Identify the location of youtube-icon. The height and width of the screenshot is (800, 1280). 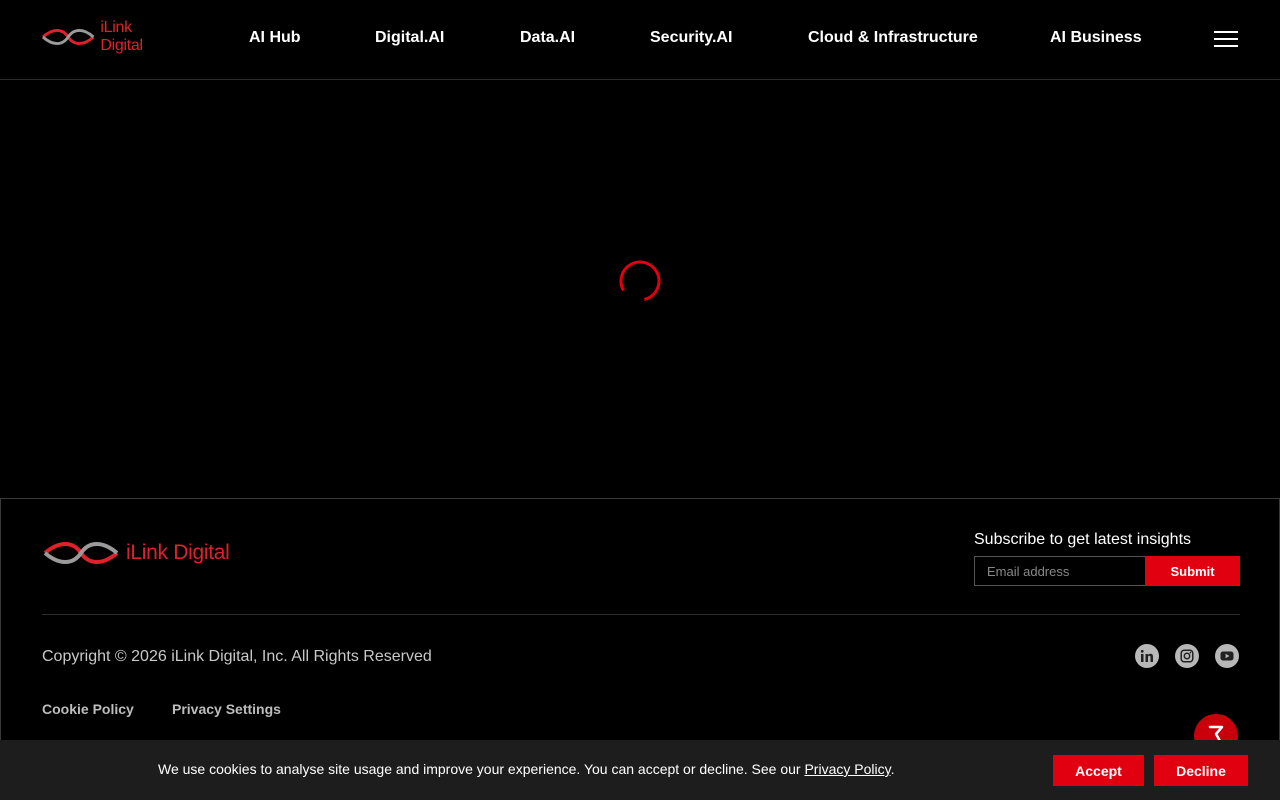
(1227, 656).